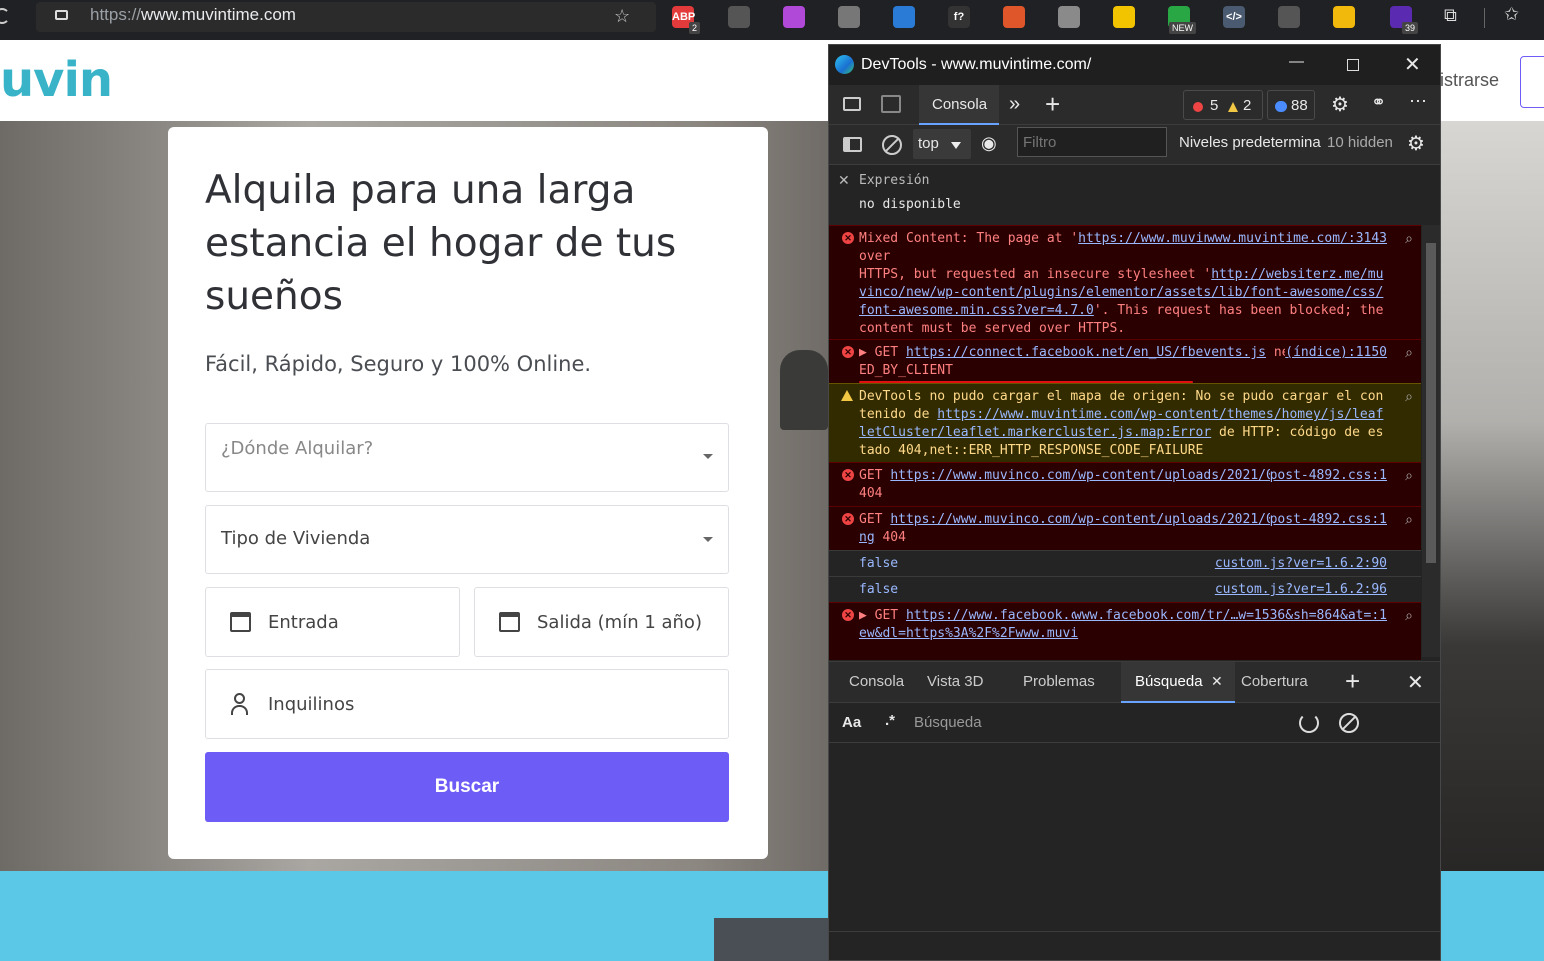 Image resolution: width=1544 pixels, height=961 pixels. I want to click on copy-extension-icon, so click(849, 17).